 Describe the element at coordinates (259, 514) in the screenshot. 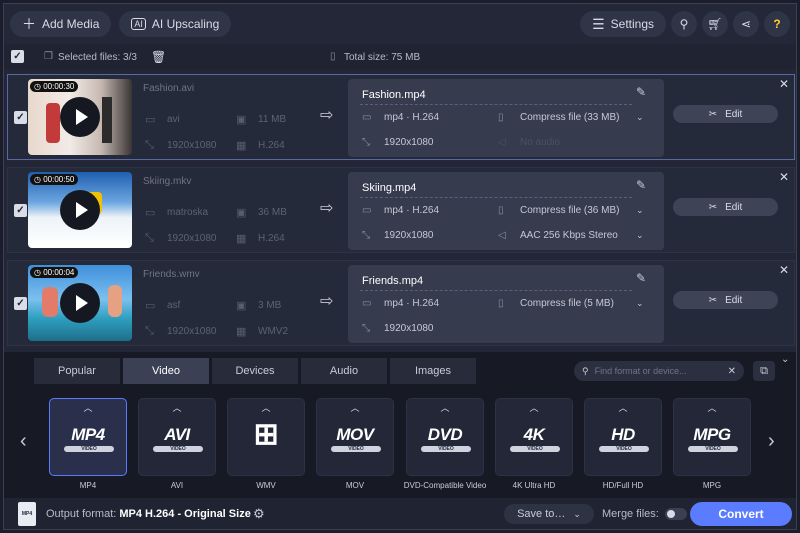

I see `gear-icon: ⚙` at that location.